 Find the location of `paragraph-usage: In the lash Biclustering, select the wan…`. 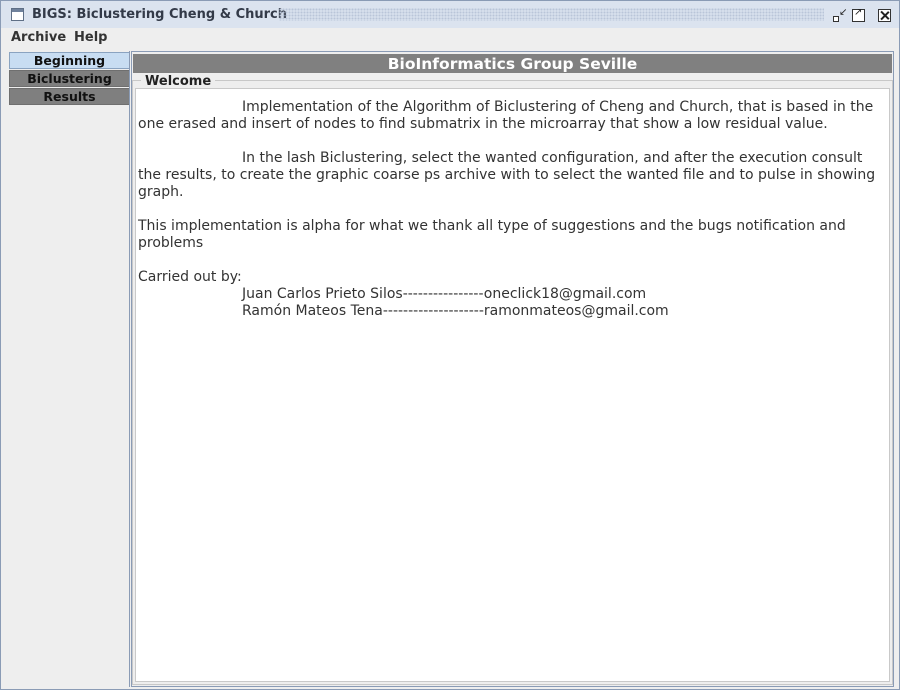

paragraph-usage: In the lash Biclustering, select the wan… is located at coordinates (512, 175).